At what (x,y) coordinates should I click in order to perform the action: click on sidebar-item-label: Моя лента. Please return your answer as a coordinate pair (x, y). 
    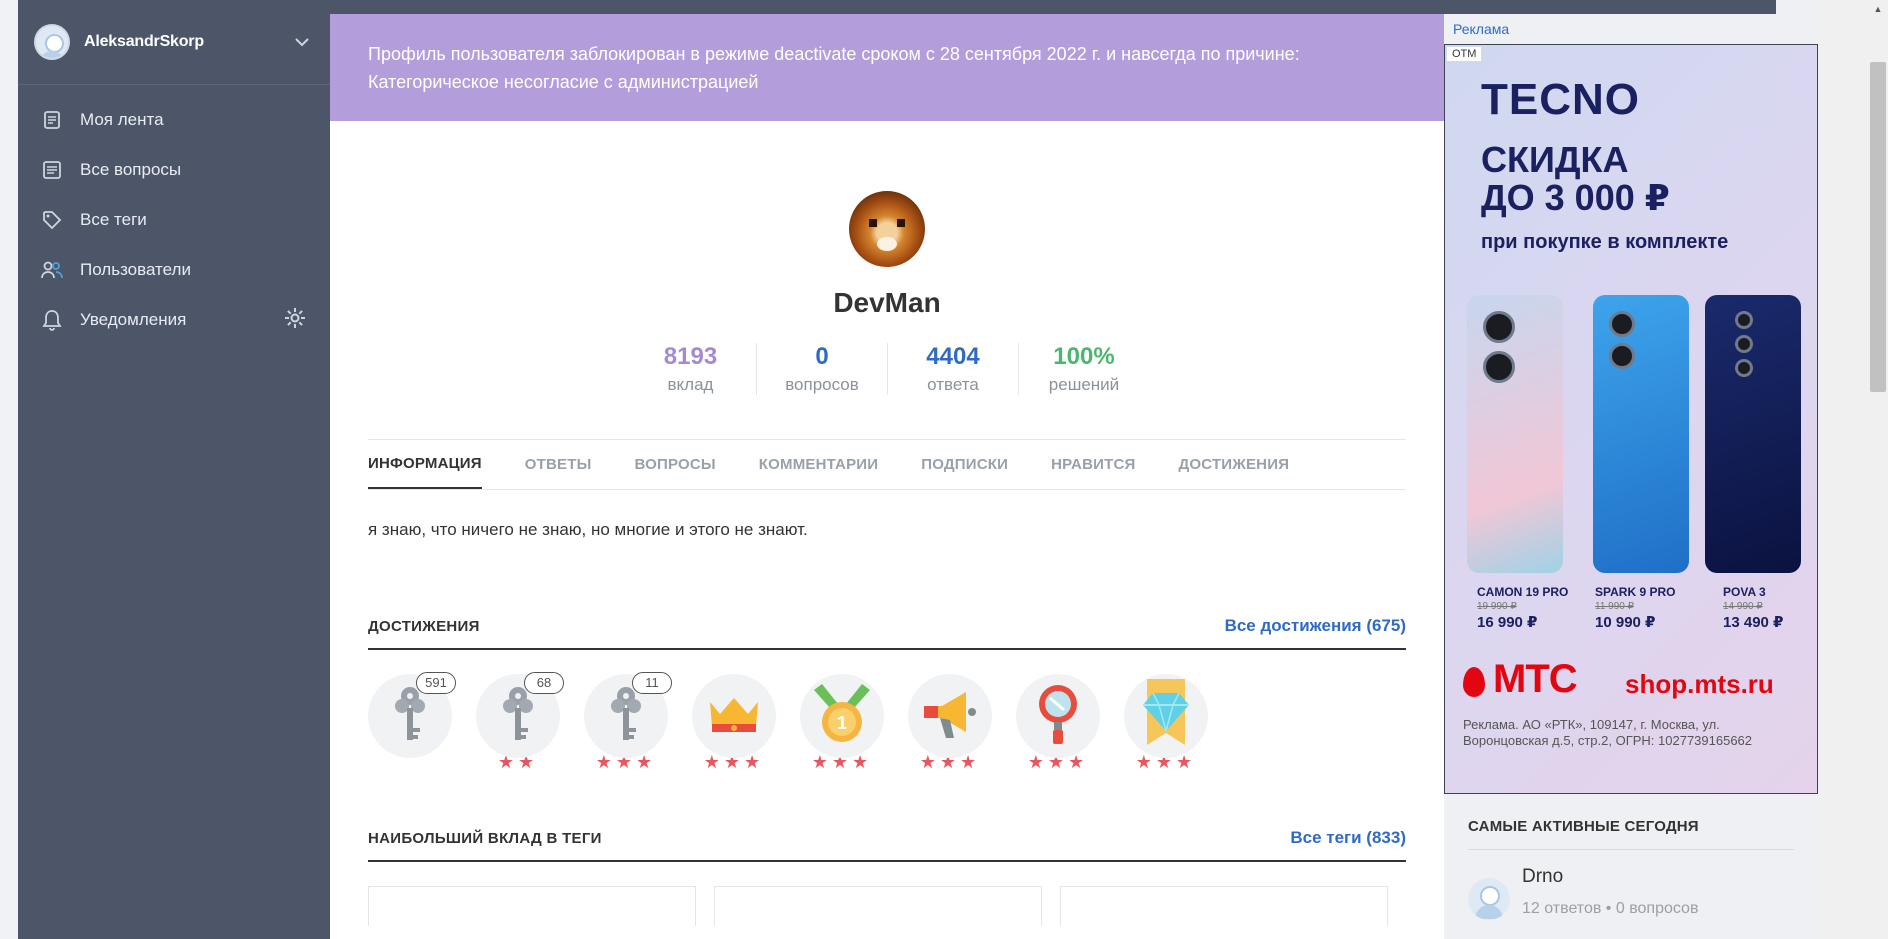
    Looking at the image, I should click on (122, 119).